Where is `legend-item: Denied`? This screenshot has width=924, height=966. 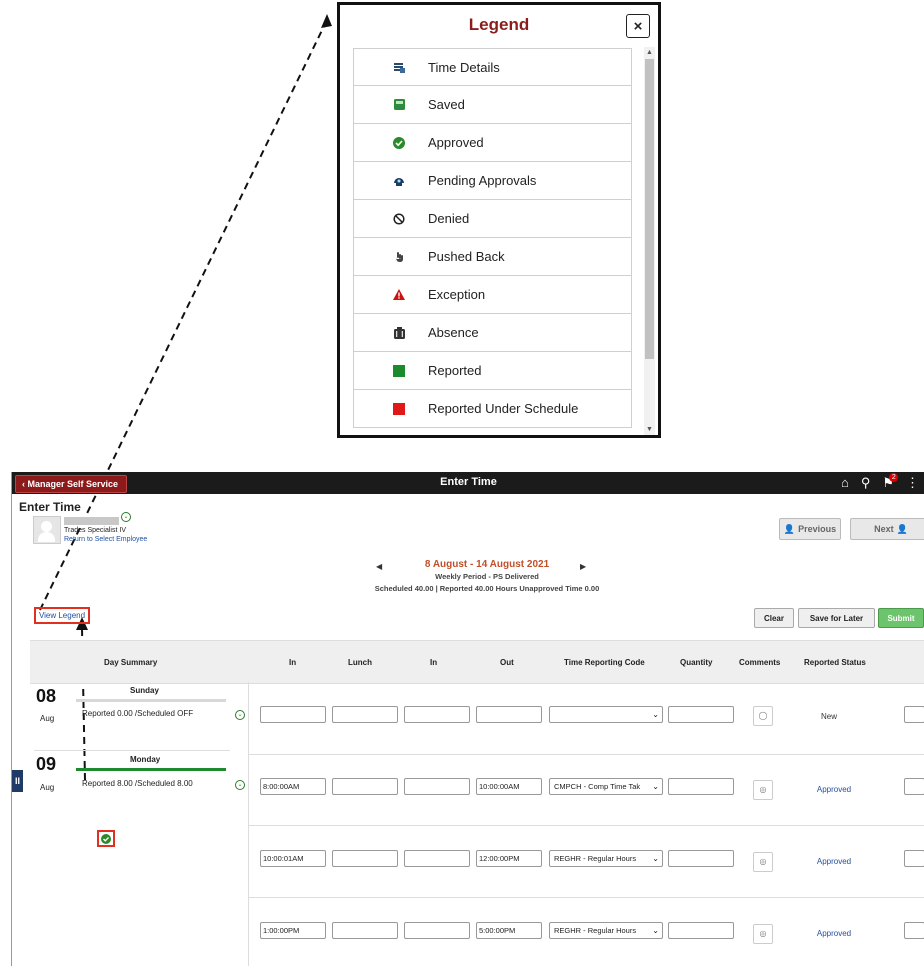
legend-item: Denied is located at coordinates (492, 219).